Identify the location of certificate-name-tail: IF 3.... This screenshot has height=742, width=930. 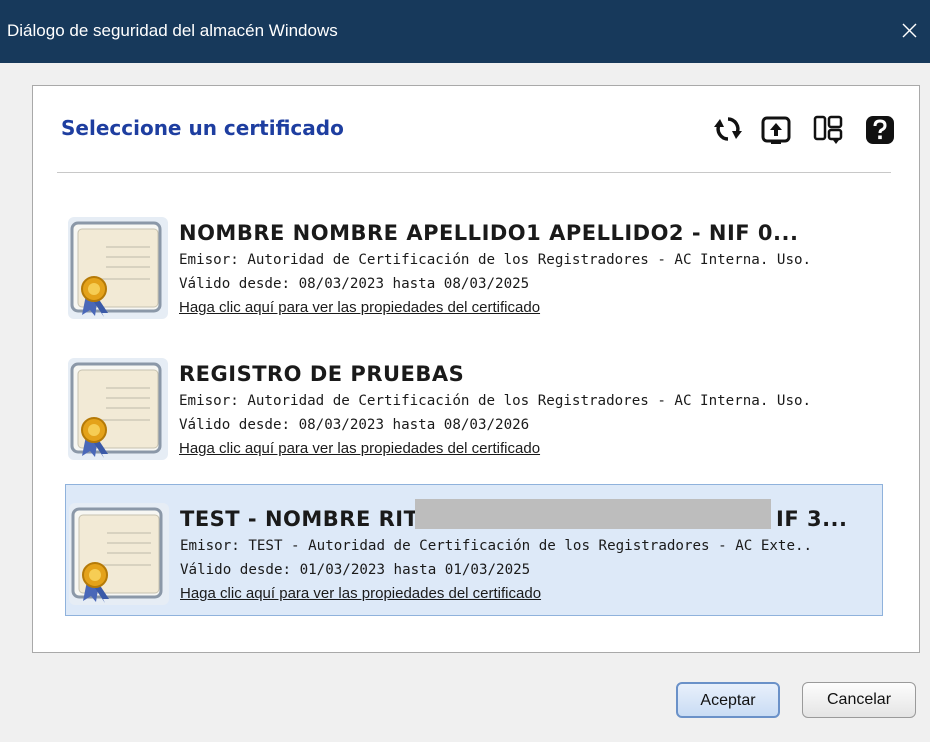
(812, 519).